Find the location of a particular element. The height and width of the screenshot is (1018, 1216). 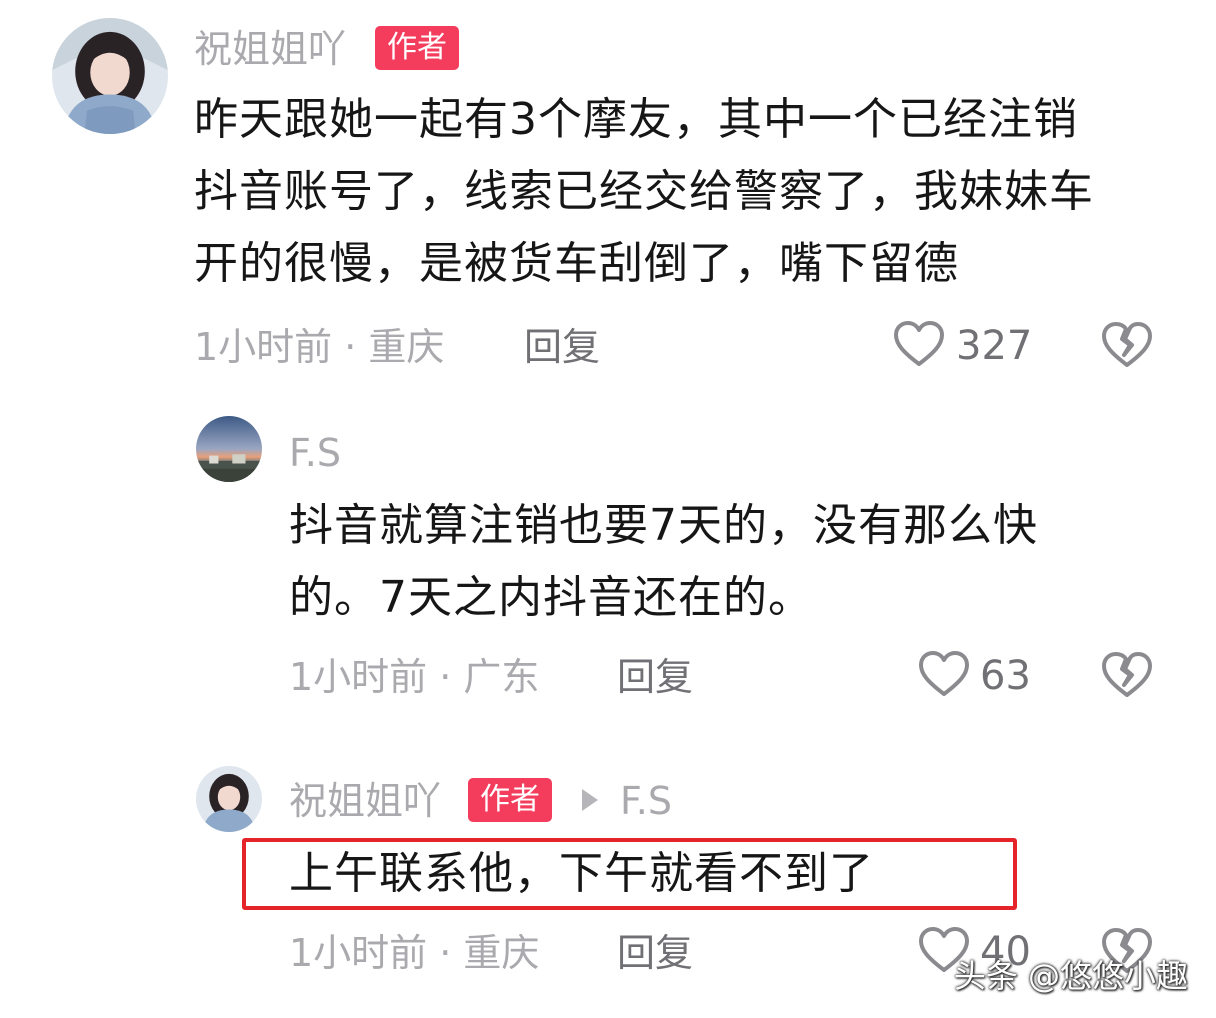

comment-text-line: 抖音就算注销也要7天的，没有那么快 is located at coordinates (663, 525).